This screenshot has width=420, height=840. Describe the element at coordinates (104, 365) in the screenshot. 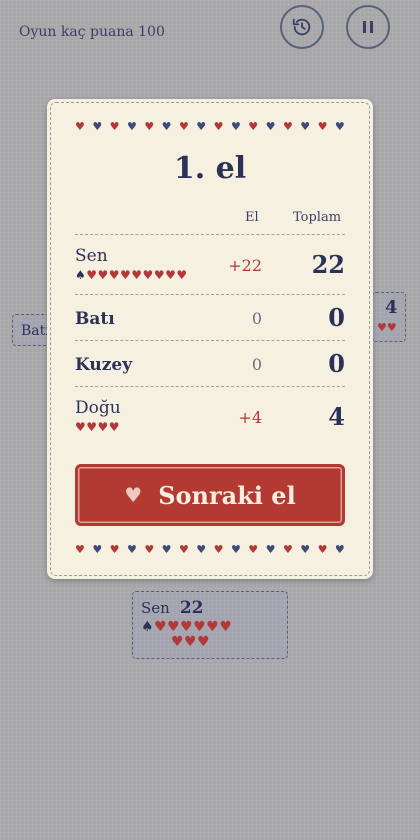

I see `score-row-name-kuzey: Kuzey` at that location.